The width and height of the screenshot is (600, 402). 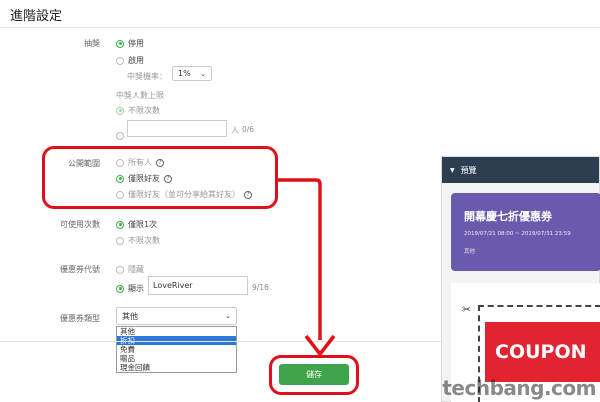 I want to click on win-rate-label: 中獎機率：, so click(x=147, y=76).